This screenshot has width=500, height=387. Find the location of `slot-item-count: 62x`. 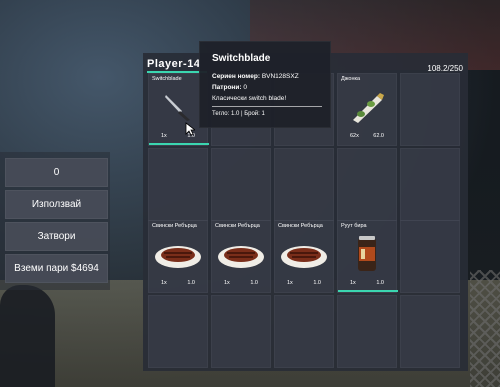

slot-item-count: 62x is located at coordinates (354, 136).